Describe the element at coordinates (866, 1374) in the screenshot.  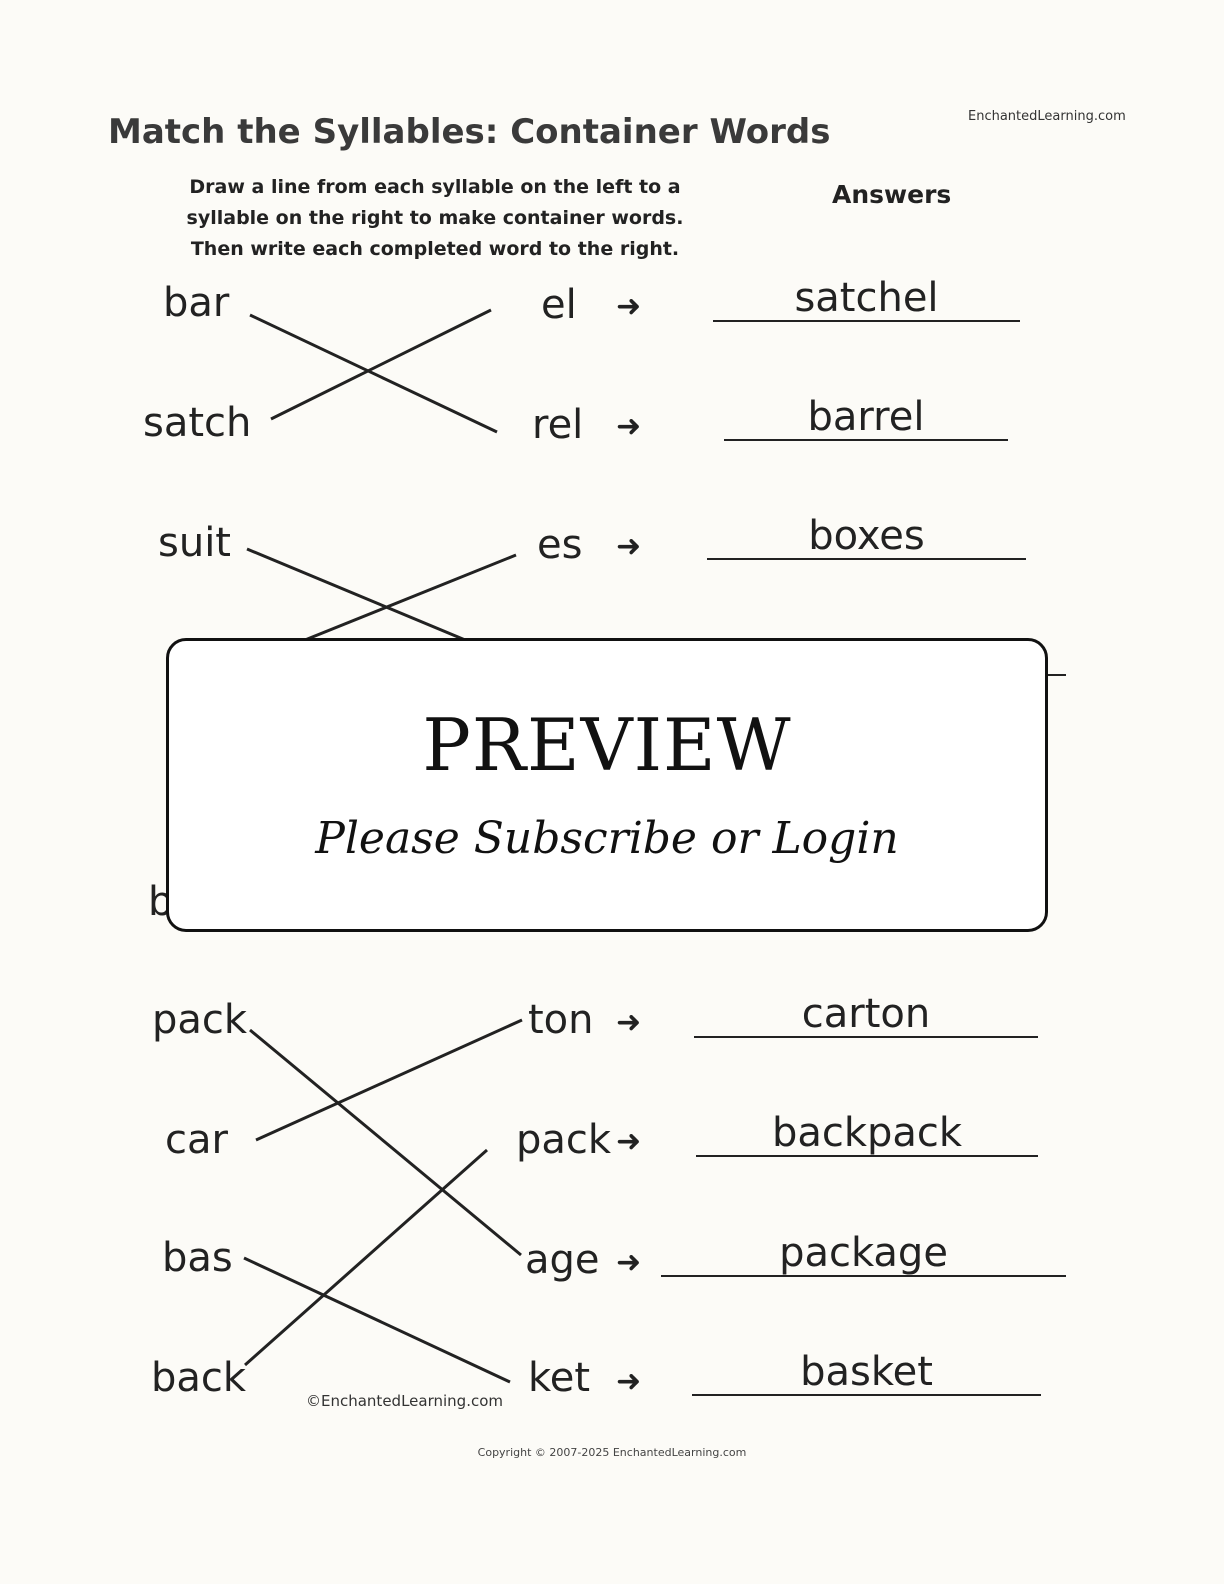
I see `answer-word: basket` at that location.